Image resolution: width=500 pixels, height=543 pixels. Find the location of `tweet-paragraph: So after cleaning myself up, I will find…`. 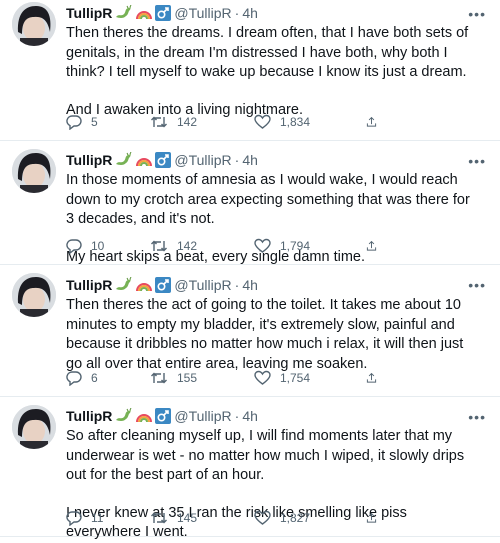

tweet-paragraph: So after cleaning myself up, I will find… is located at coordinates (265, 455).